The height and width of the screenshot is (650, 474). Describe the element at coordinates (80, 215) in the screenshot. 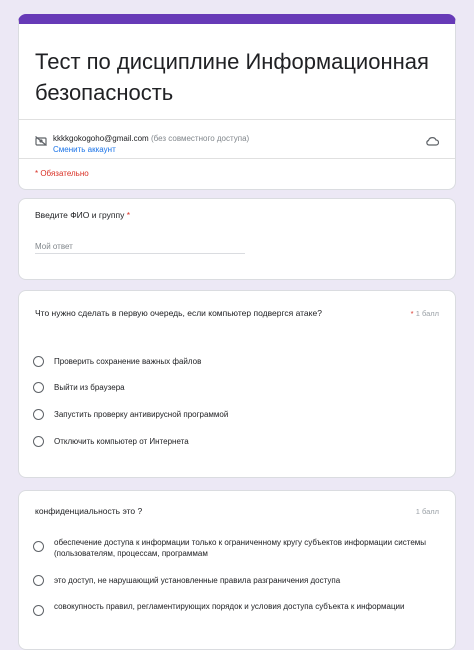

I see `question-text: Введите ФИО и группу` at that location.